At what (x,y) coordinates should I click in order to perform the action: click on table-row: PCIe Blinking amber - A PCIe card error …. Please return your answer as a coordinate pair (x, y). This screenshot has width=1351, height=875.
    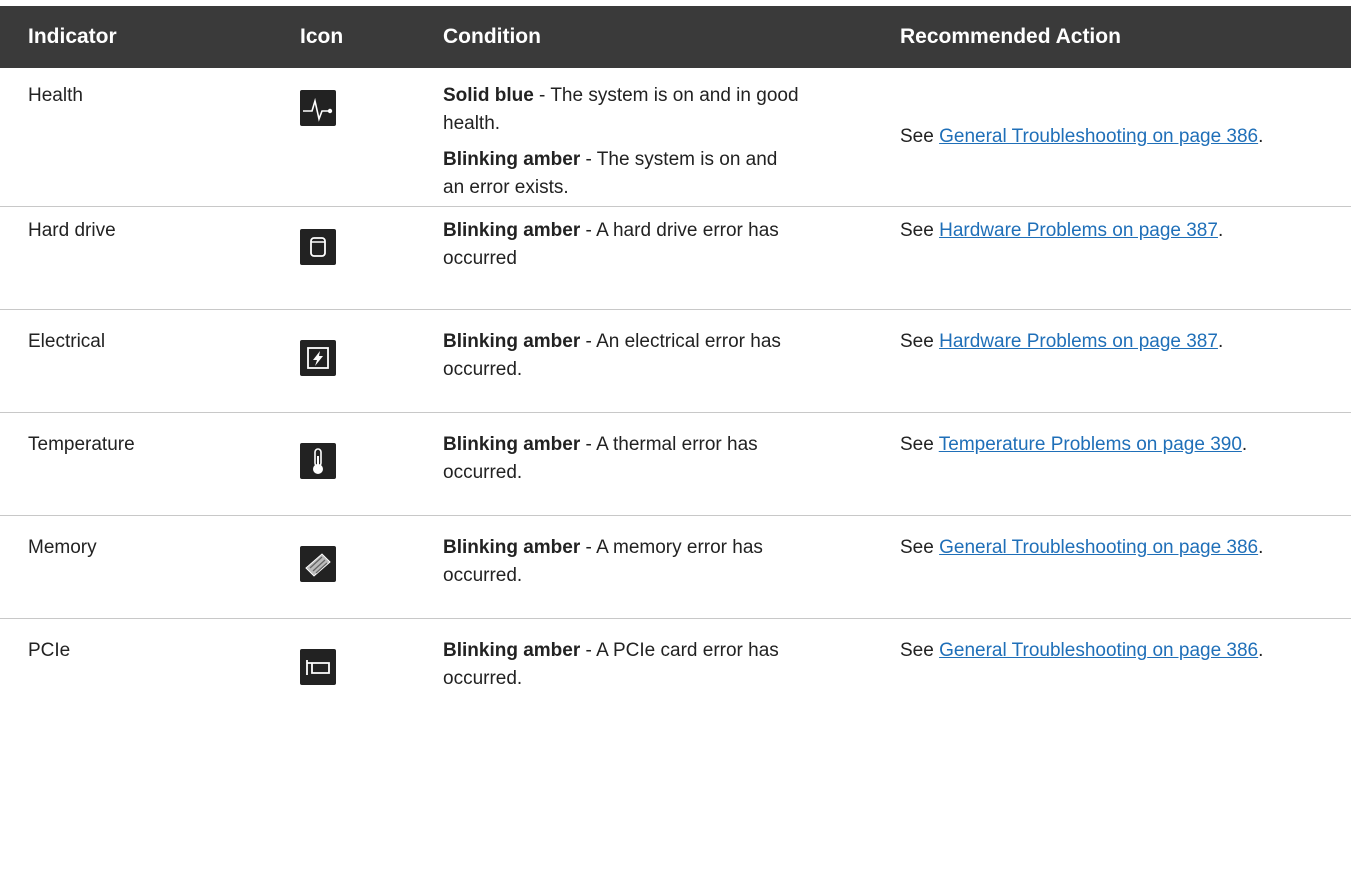
    Looking at the image, I should click on (675, 670).